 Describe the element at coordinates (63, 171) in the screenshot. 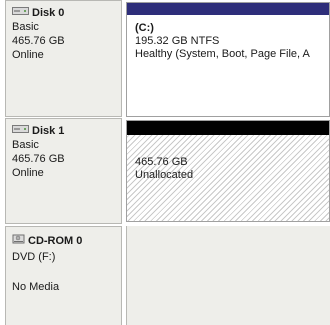

I see `disk-1-label: Disk 1 Basic 465.76 GB Online` at that location.